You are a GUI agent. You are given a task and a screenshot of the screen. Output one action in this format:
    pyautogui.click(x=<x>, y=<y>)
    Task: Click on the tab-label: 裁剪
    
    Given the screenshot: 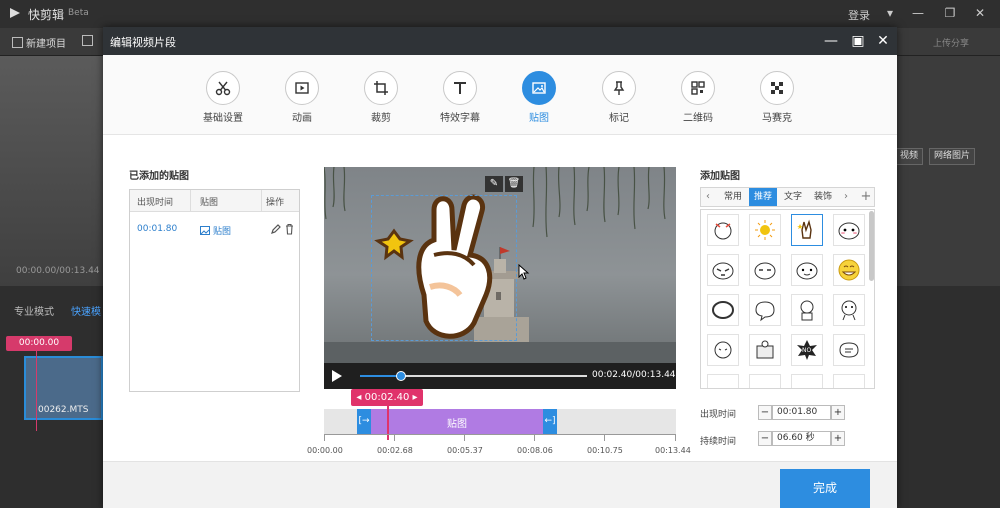 What is the action you would take?
    pyautogui.click(x=381, y=118)
    